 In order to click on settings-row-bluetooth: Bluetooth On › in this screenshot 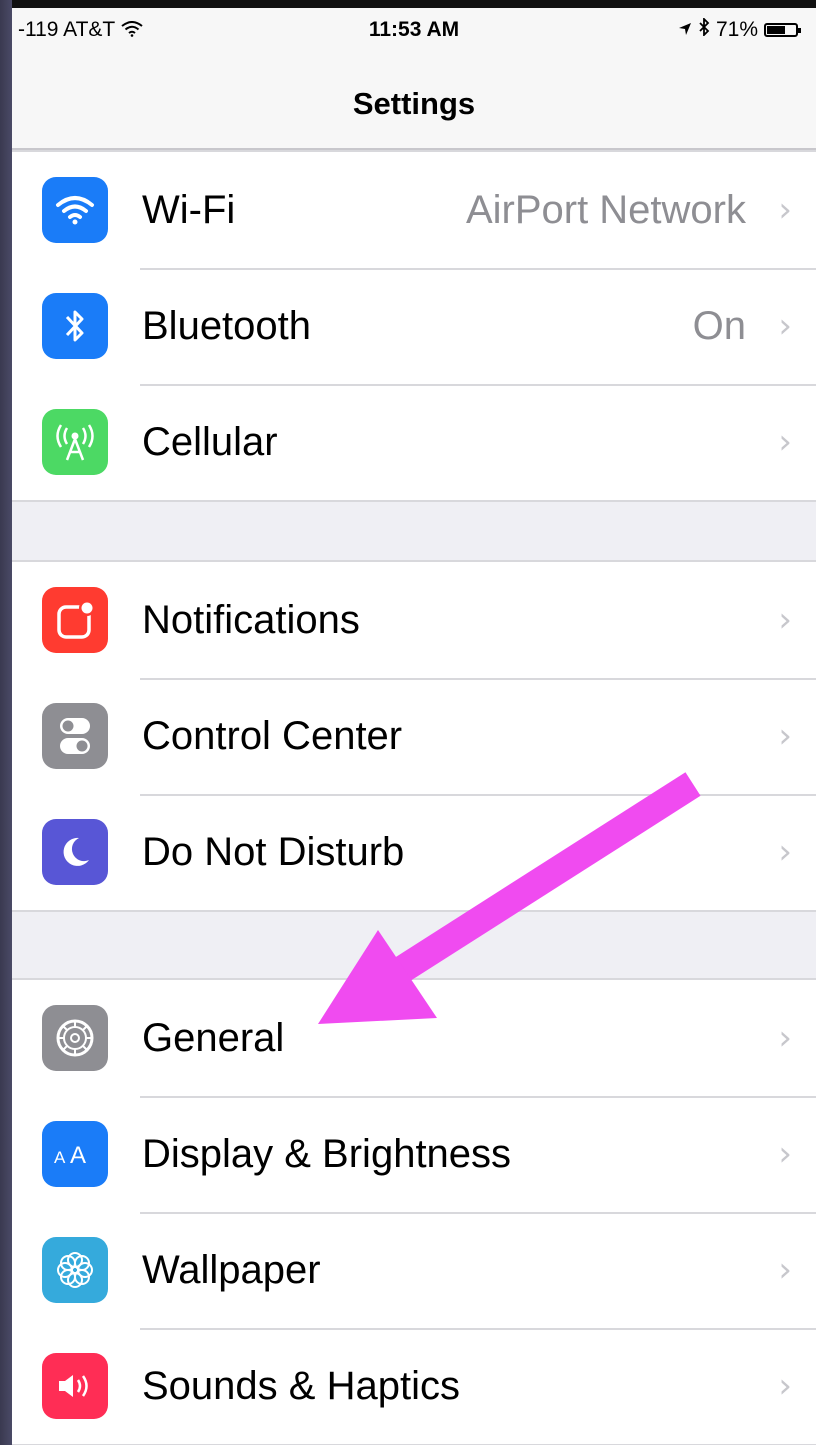, I will do `click(414, 326)`.